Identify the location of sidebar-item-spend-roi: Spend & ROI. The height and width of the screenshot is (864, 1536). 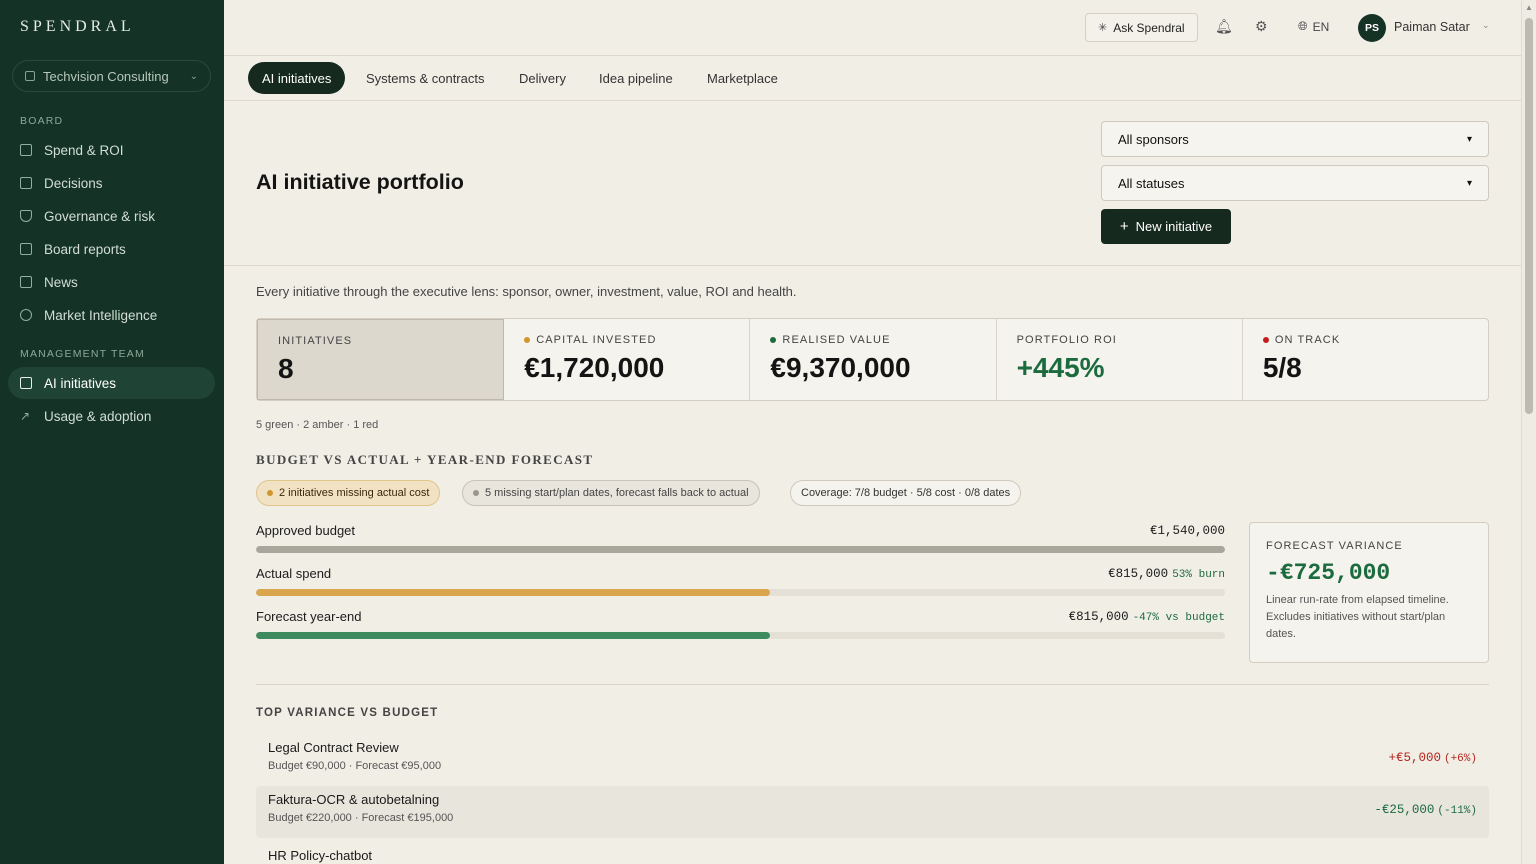
(111, 150).